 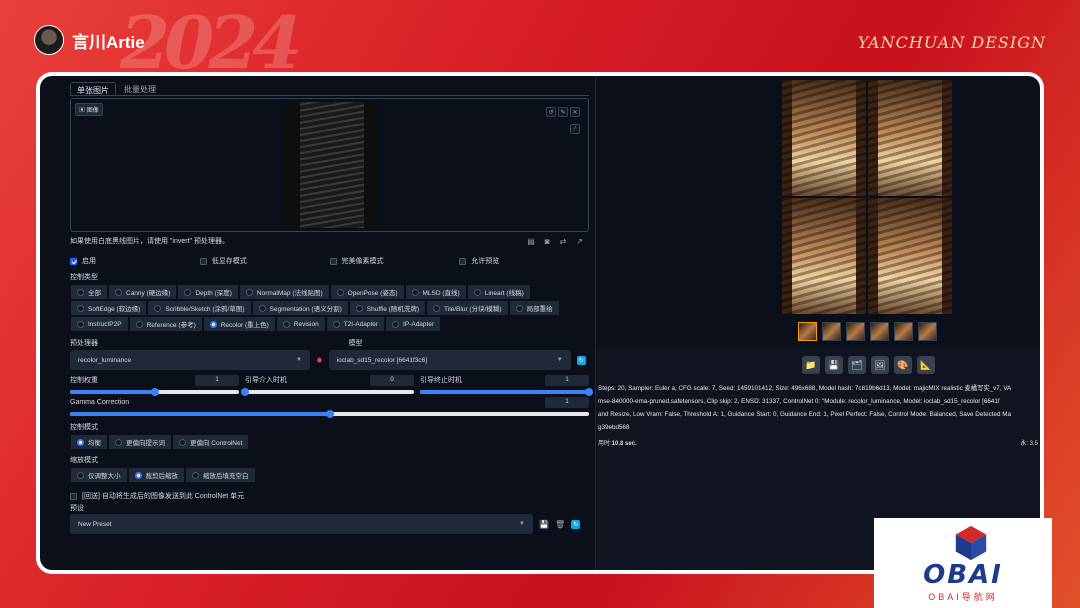 I want to click on control-type-option: T2I-Adapter, so click(x=355, y=324).